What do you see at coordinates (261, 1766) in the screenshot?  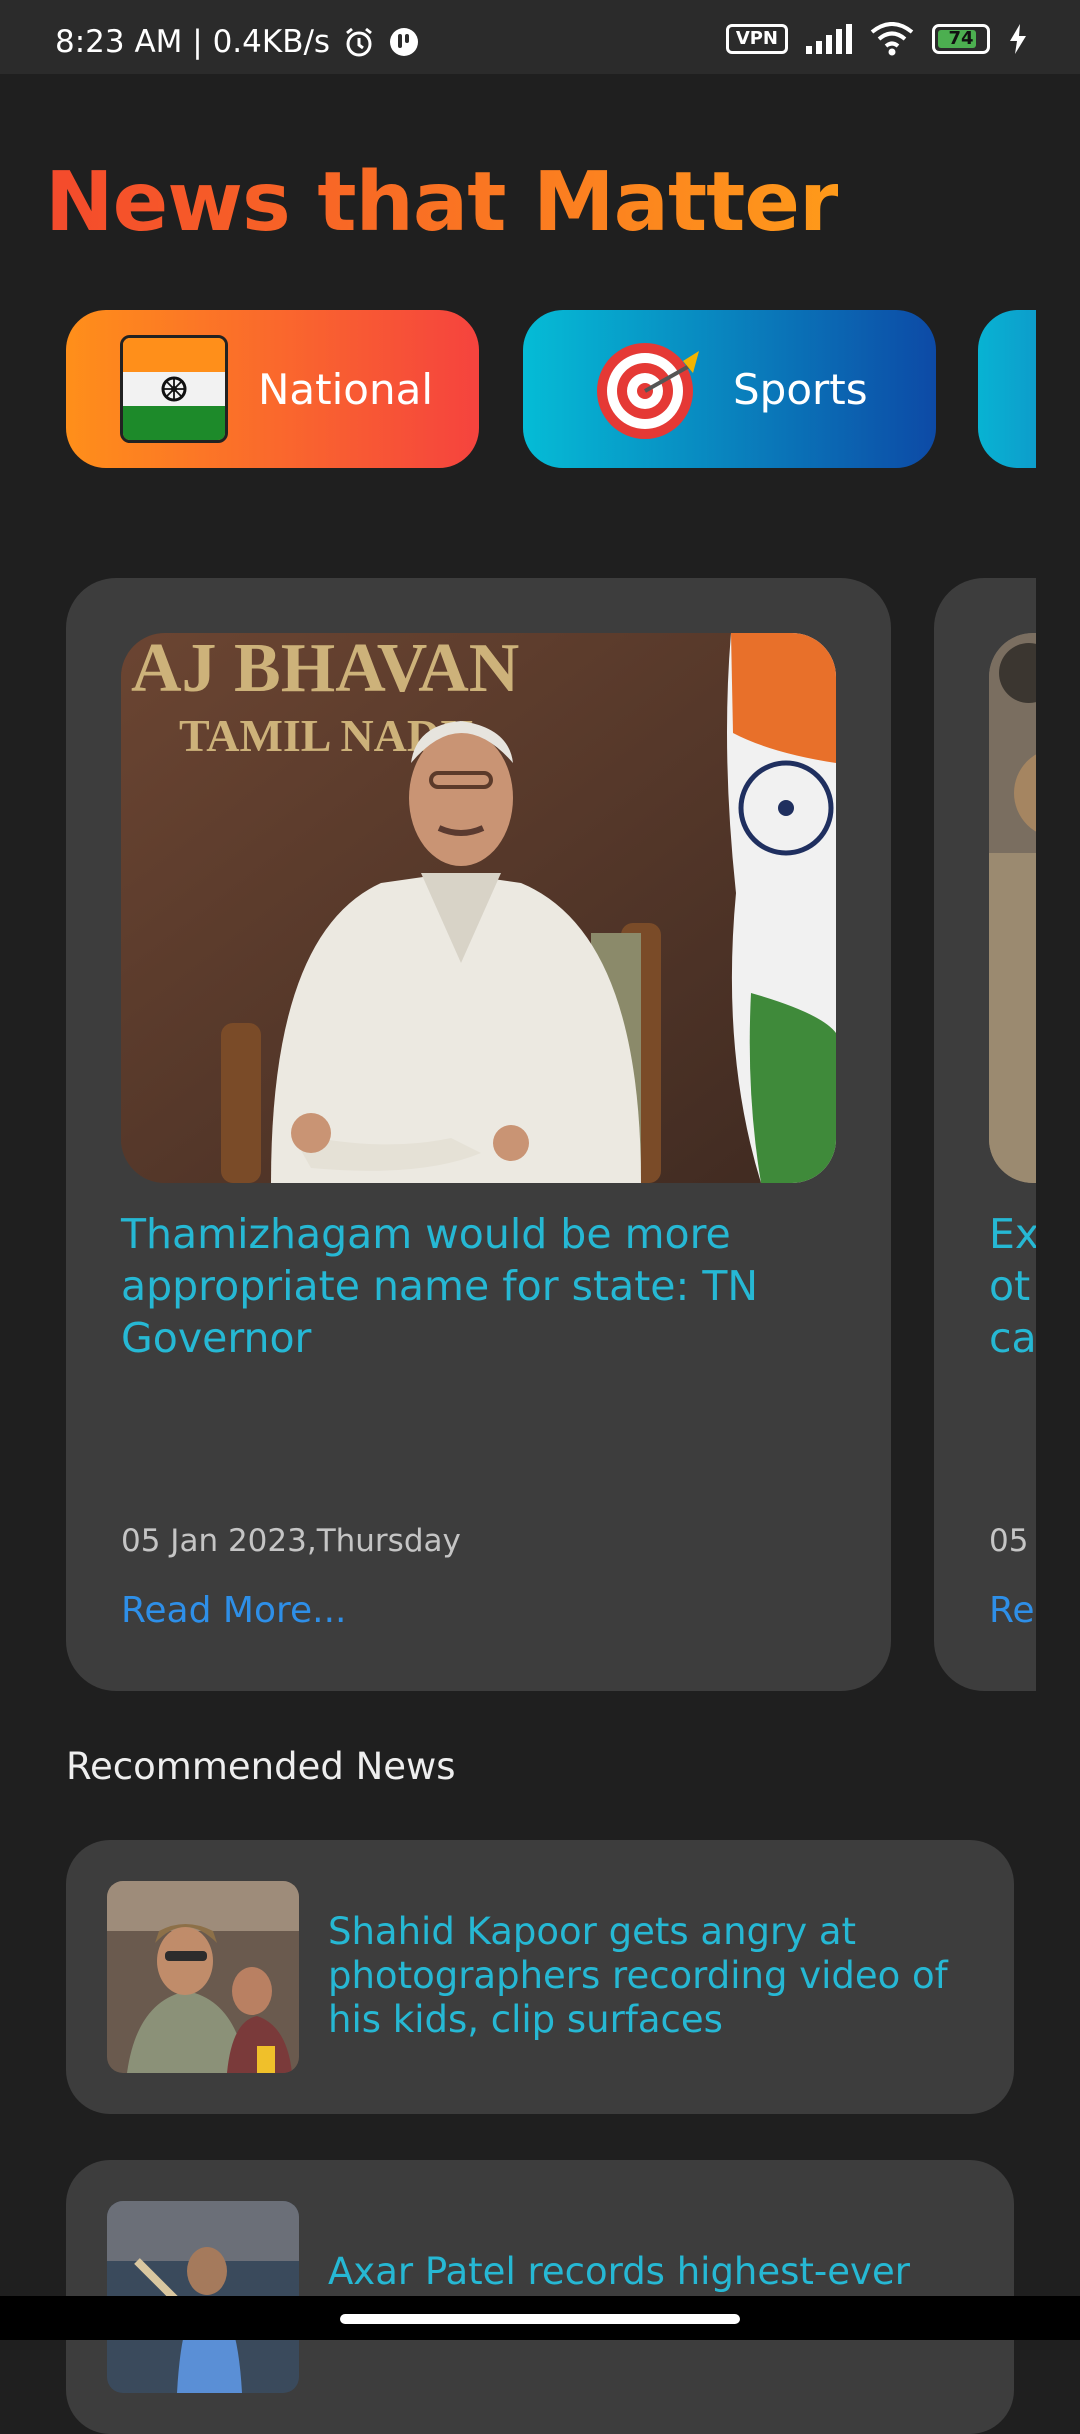 I see `recommended-heading: Recommended News` at bounding box center [261, 1766].